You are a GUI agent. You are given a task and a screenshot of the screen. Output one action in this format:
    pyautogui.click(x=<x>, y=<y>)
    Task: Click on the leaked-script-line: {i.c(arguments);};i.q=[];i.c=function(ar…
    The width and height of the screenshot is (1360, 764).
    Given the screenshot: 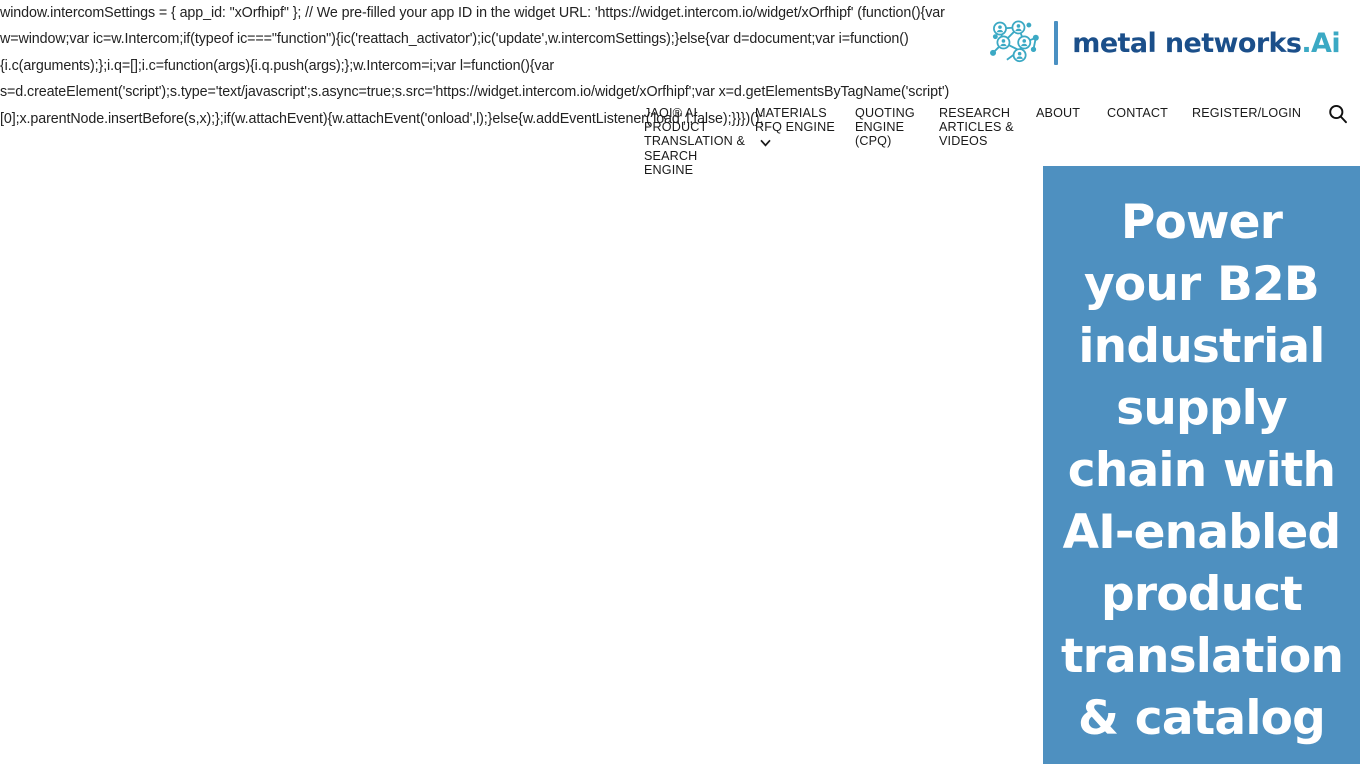 What is the action you would take?
    pyautogui.click(x=277, y=65)
    